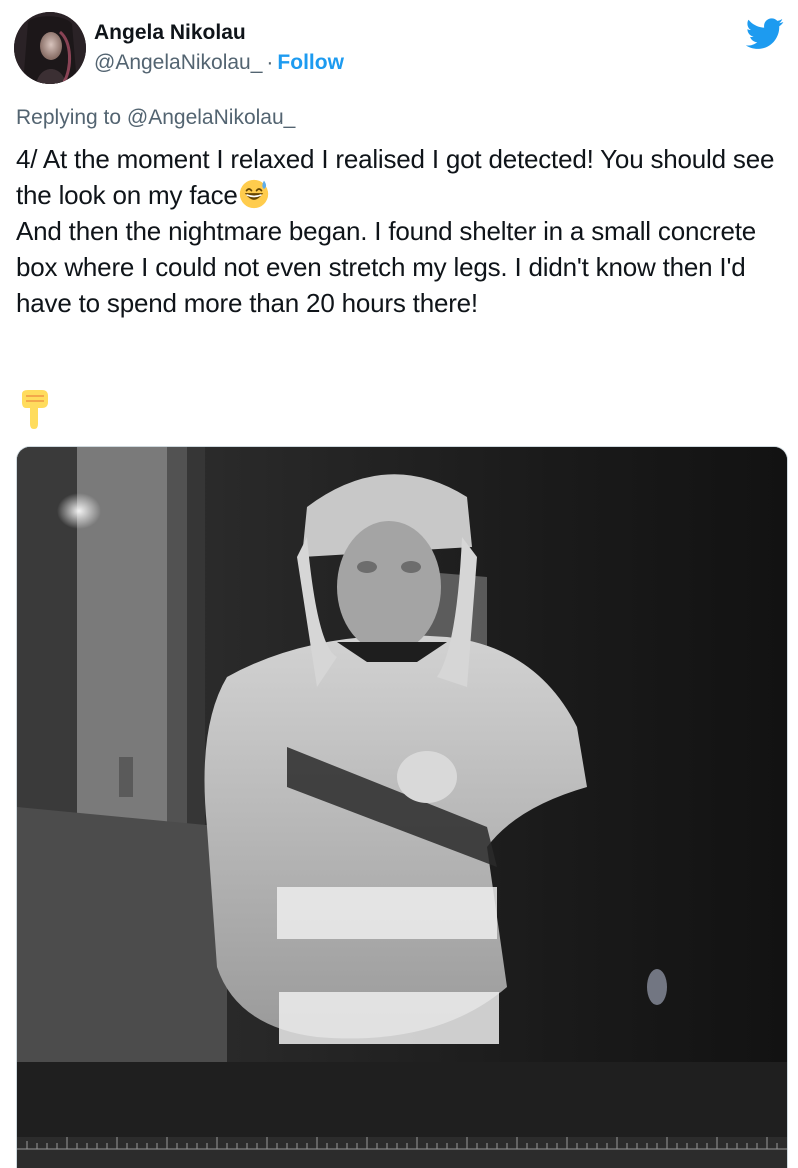 Image resolution: width=798 pixels, height=1168 pixels. Describe the element at coordinates (253, 194) in the screenshot. I see `grinning-face-with-sweat-emoji` at that location.